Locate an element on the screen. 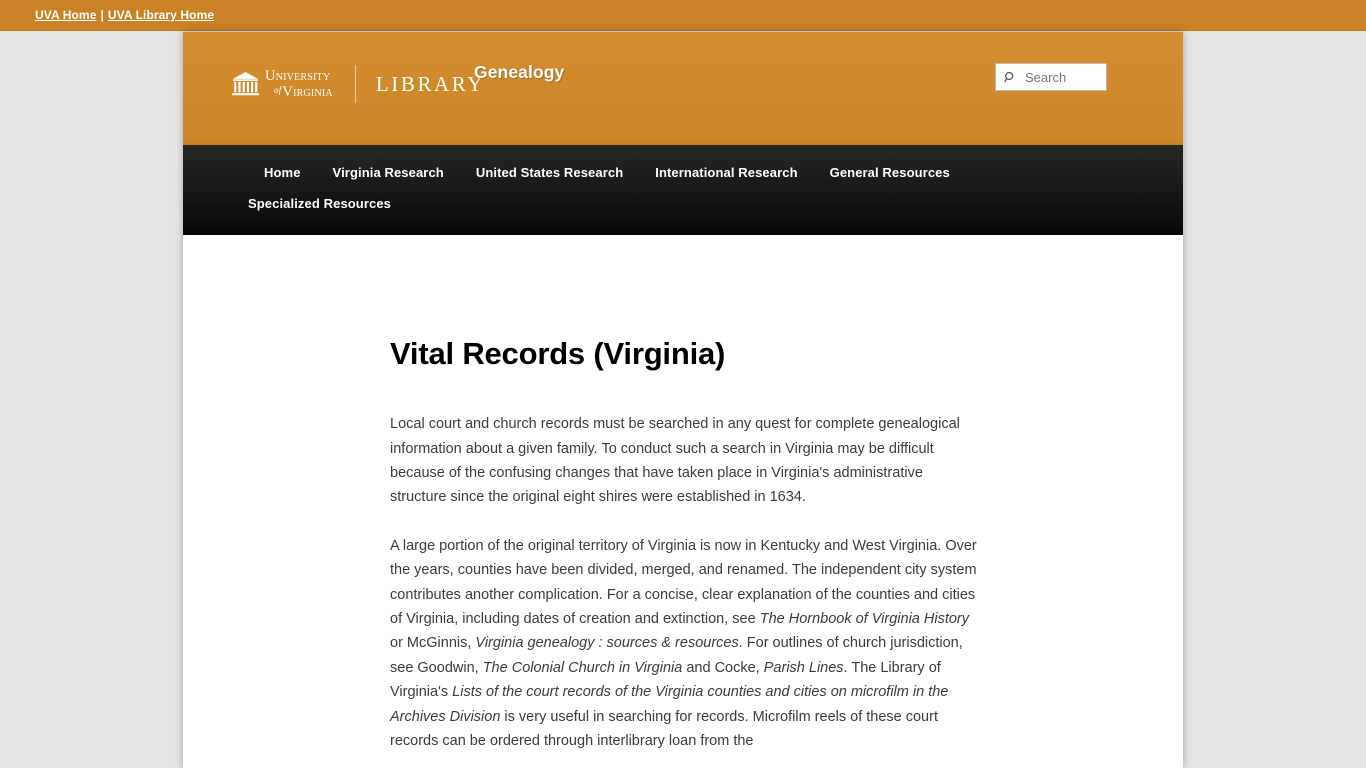  cited-title-colonial-church: The Colonial Church in Virginia is located at coordinates (582, 667).